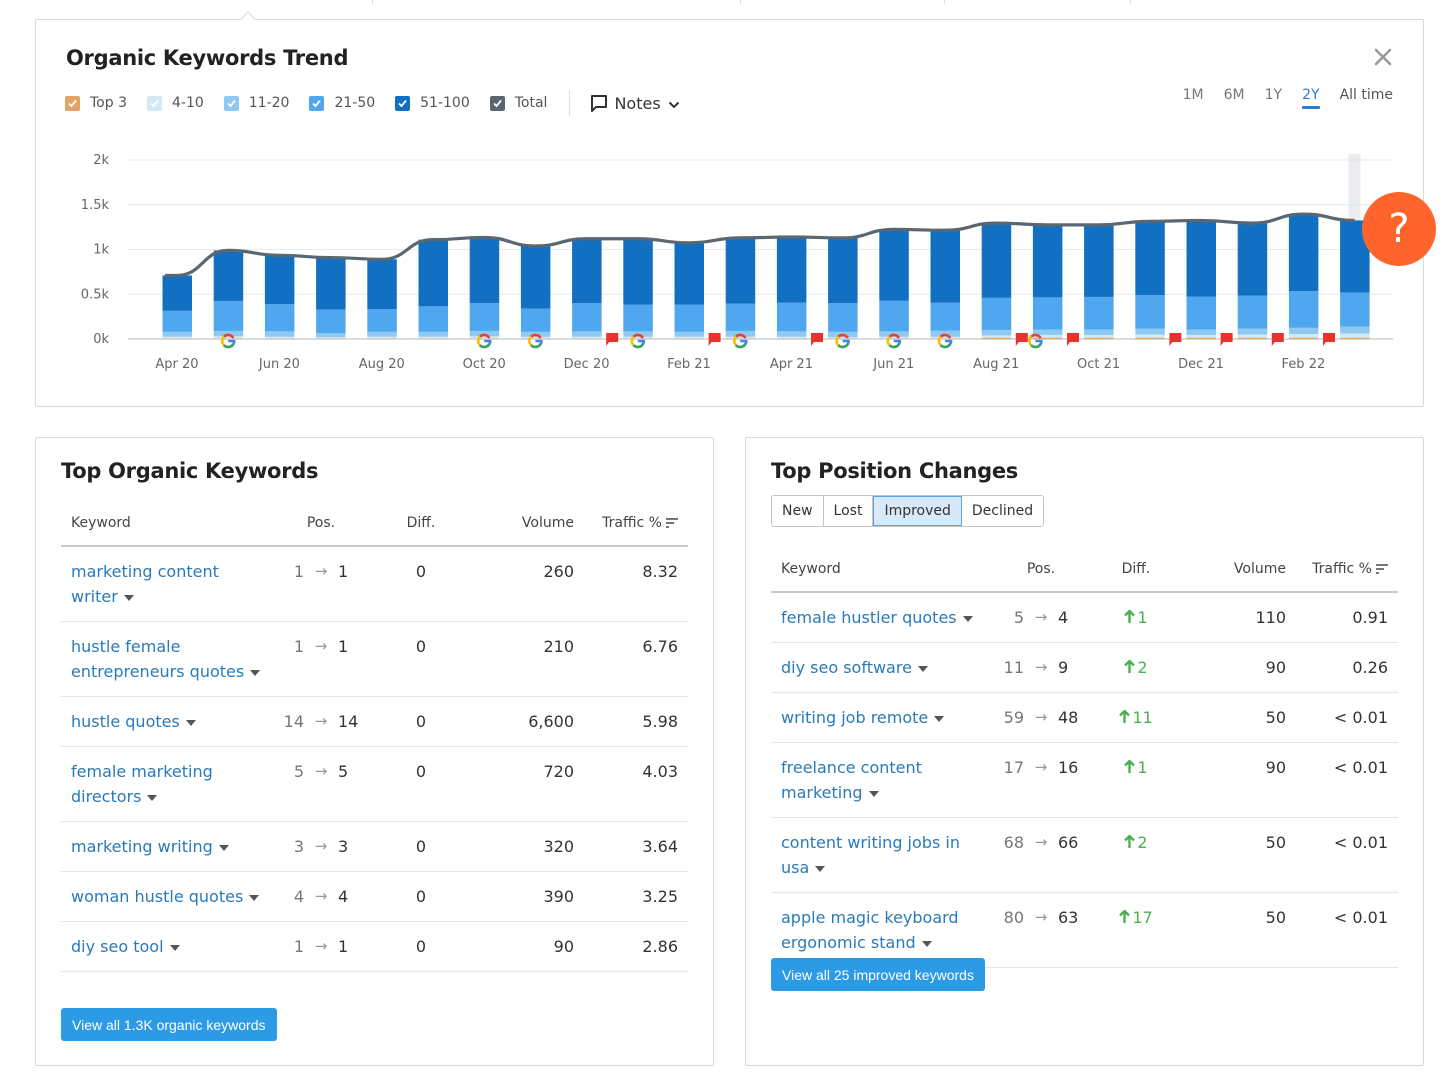 This screenshot has width=1442, height=1084. I want to click on tab-new: New, so click(798, 511).